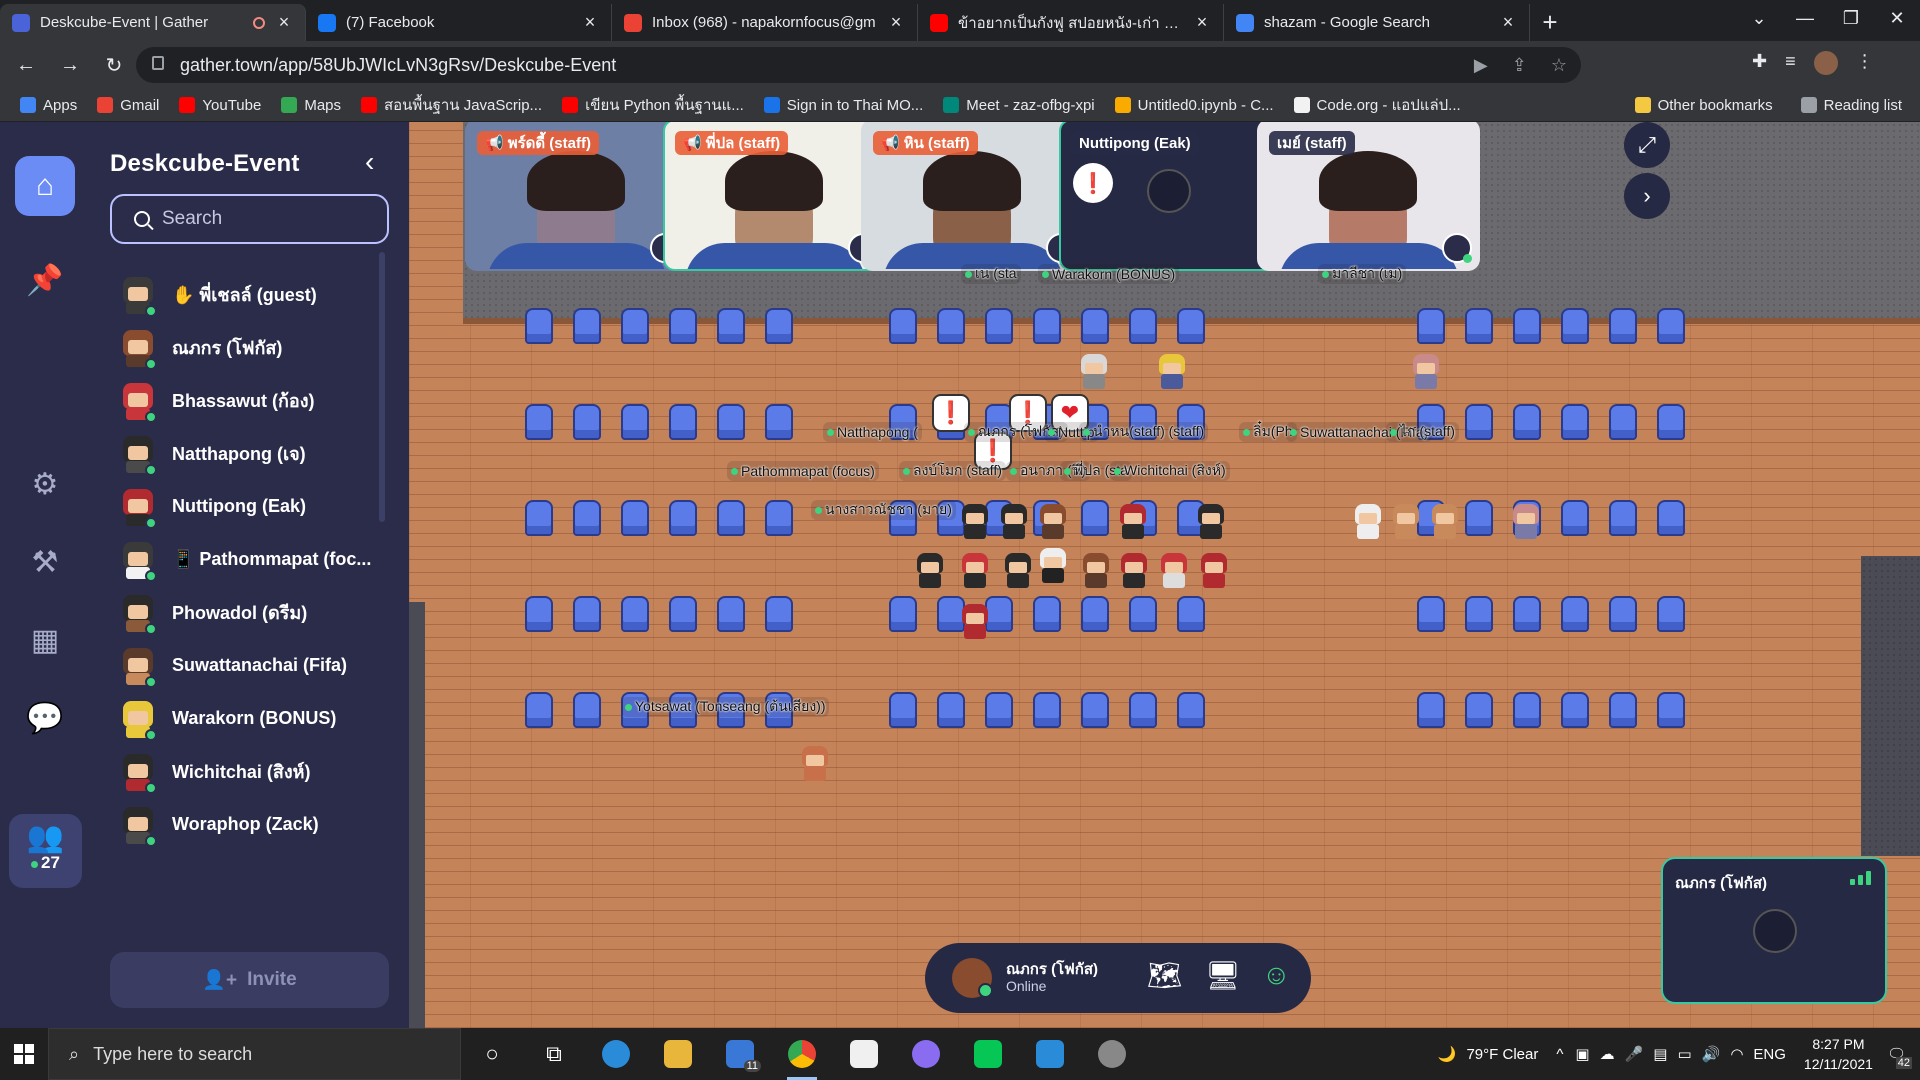 The width and height of the screenshot is (1920, 1080). I want to click on invite-button: 👤+ Invite, so click(249, 980).